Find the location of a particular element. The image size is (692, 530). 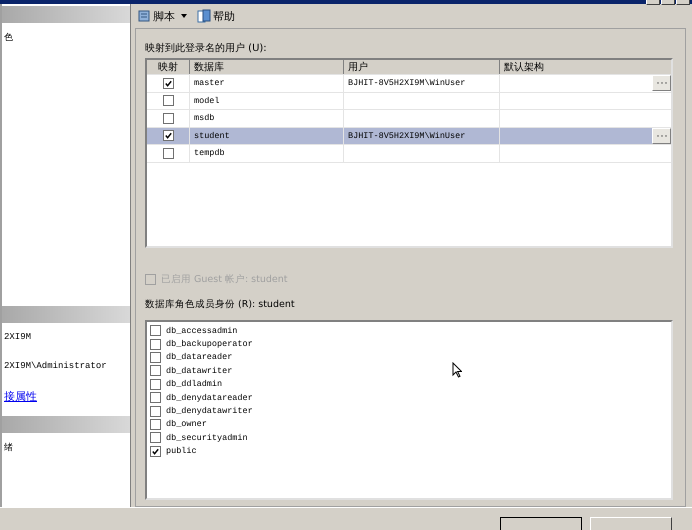

role-name: db_datareader is located at coordinates (199, 357).